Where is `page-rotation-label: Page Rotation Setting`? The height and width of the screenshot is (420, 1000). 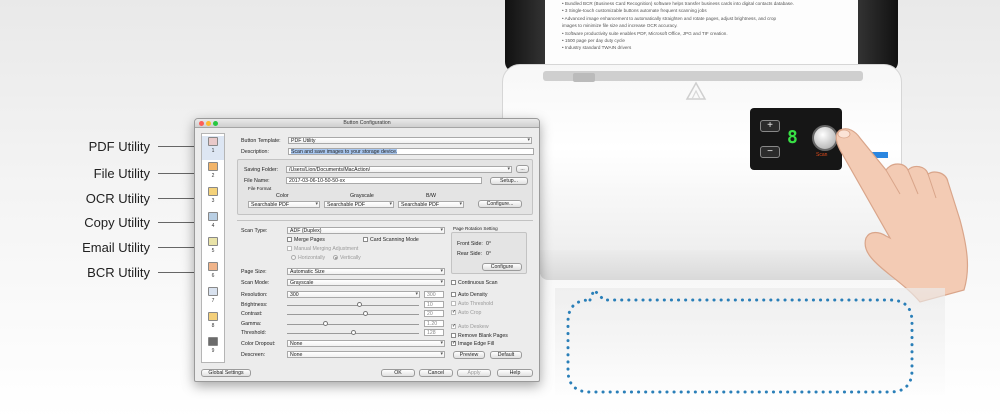 page-rotation-label: Page Rotation Setting is located at coordinates (475, 228).